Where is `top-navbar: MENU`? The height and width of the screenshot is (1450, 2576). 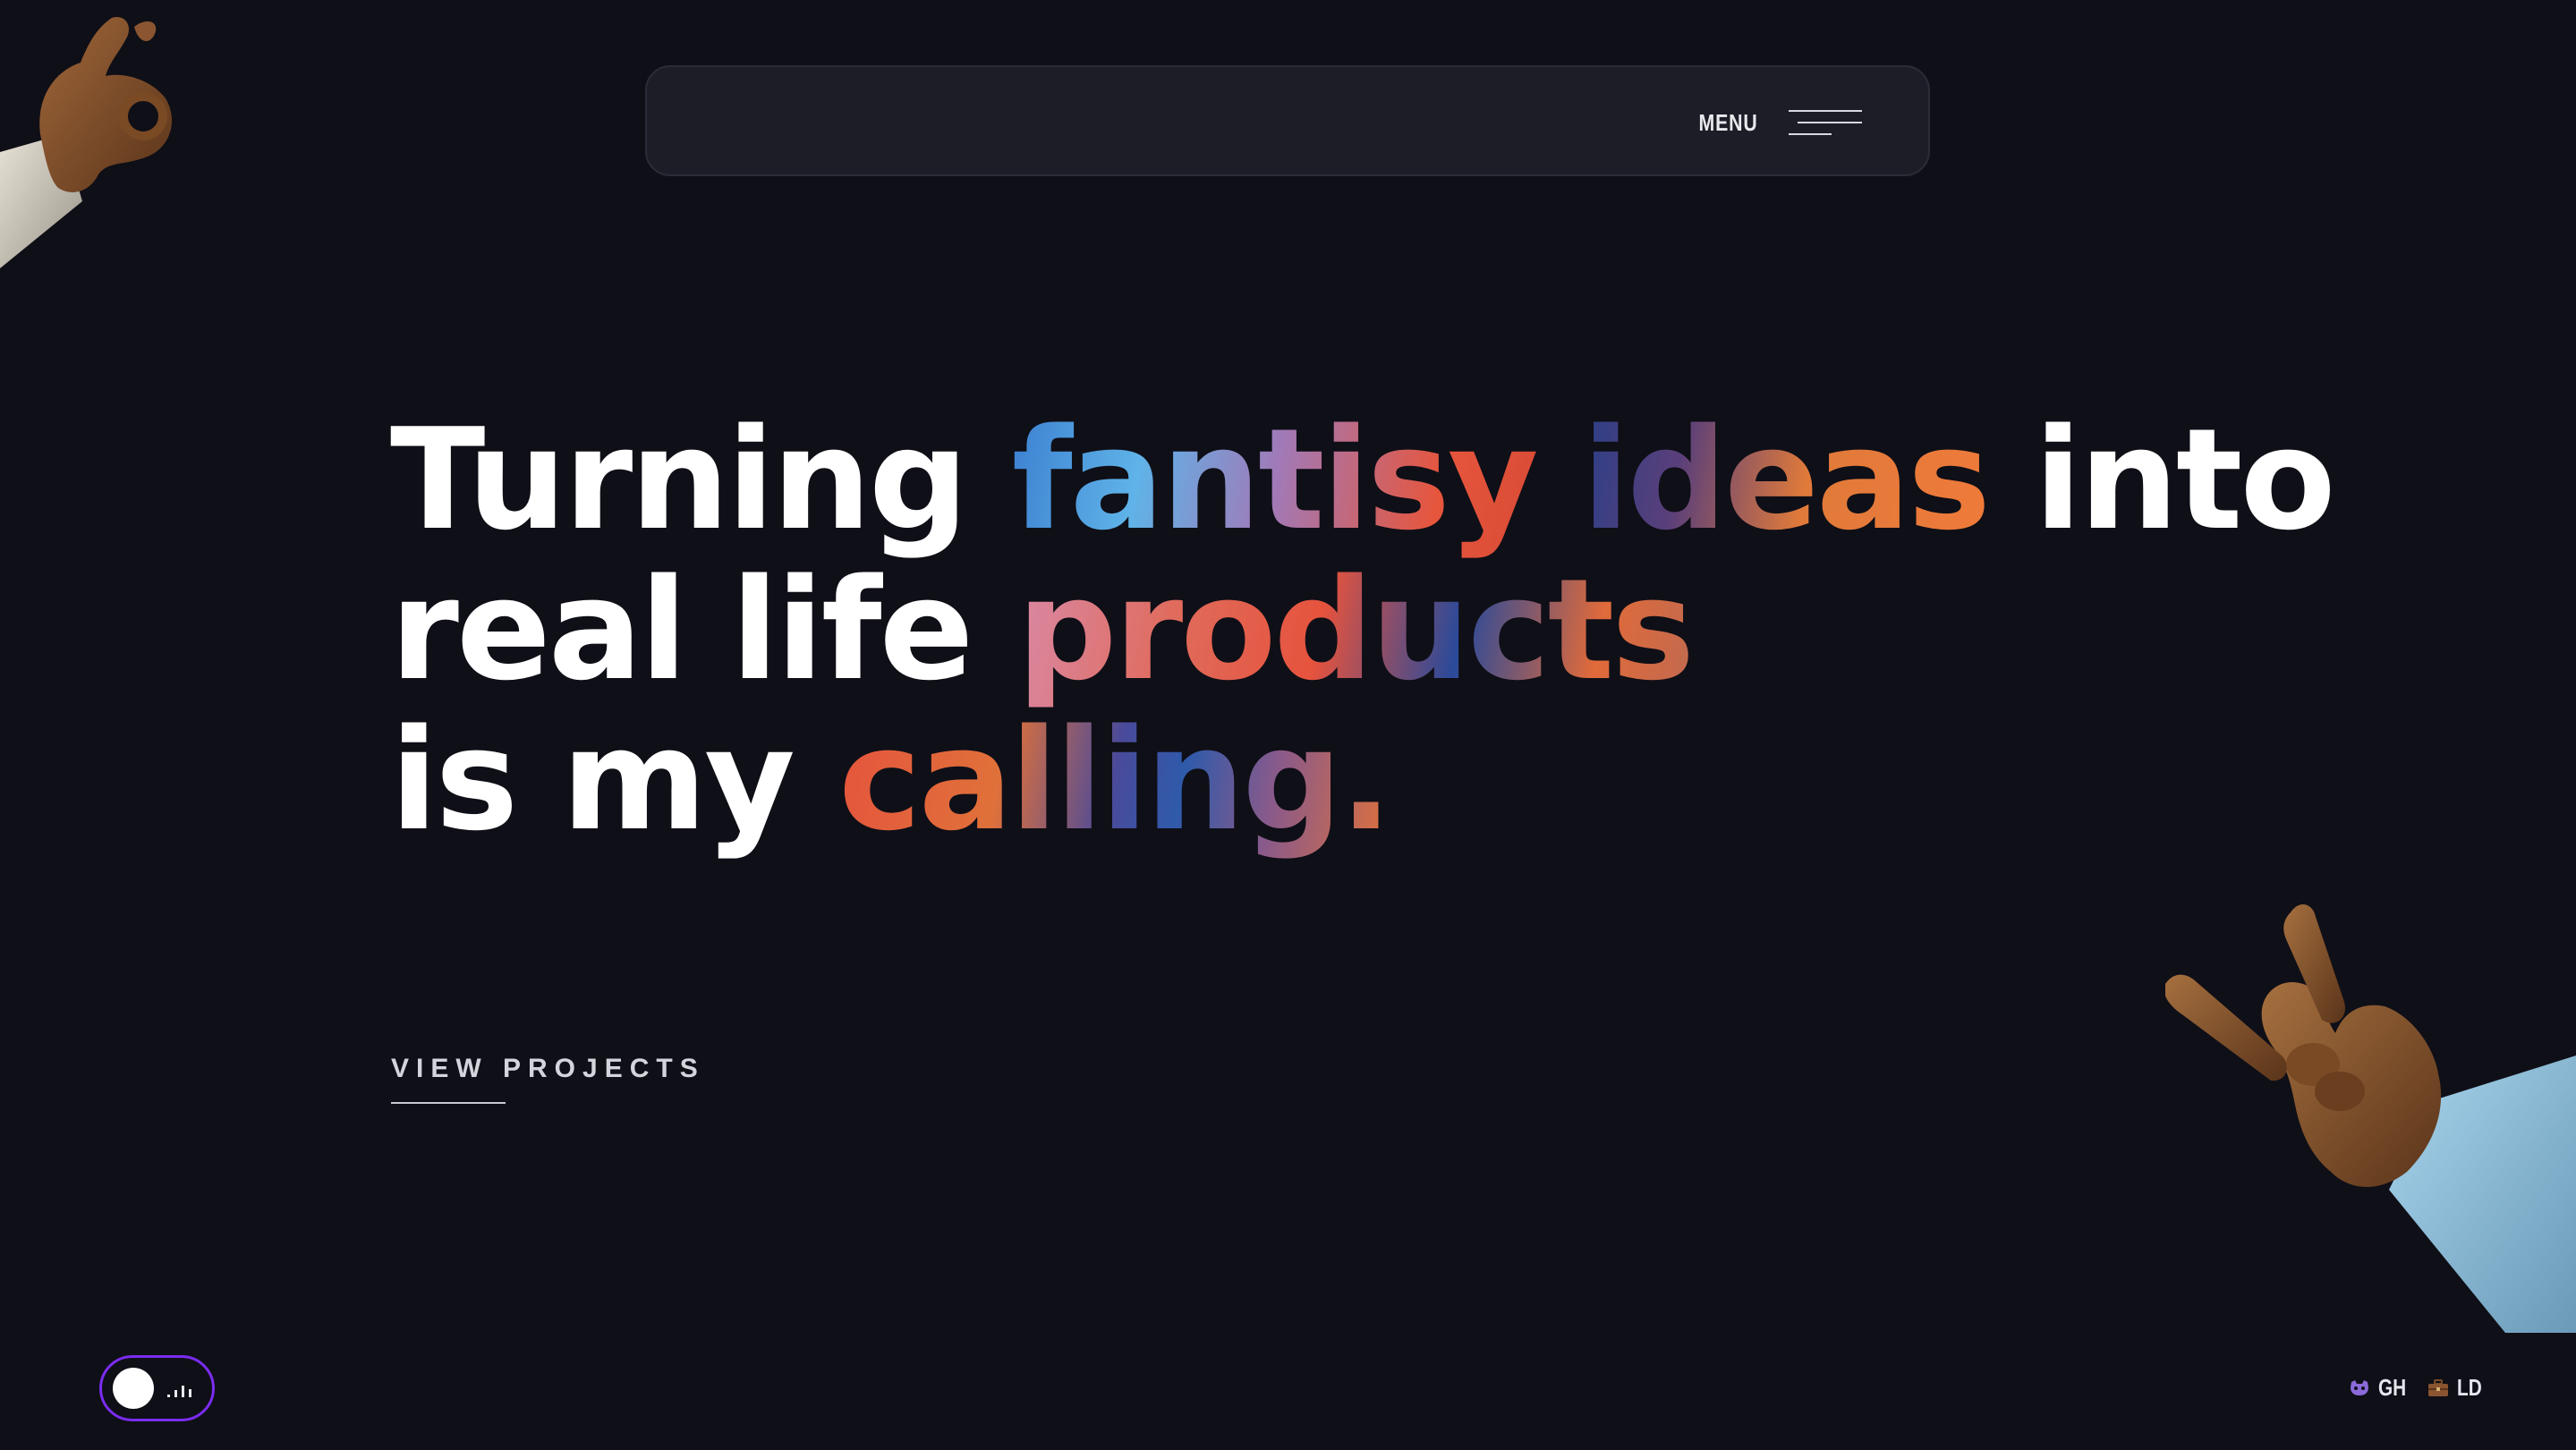
top-navbar: MENU is located at coordinates (1287, 120).